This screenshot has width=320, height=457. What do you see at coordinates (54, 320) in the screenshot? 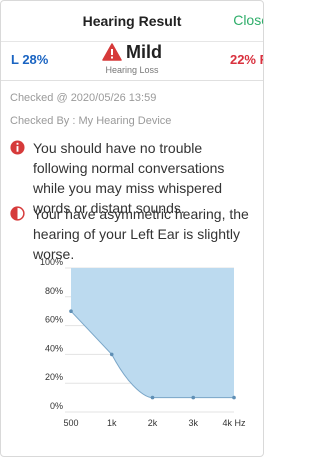
I see `y-tick-label: 60%` at bounding box center [54, 320].